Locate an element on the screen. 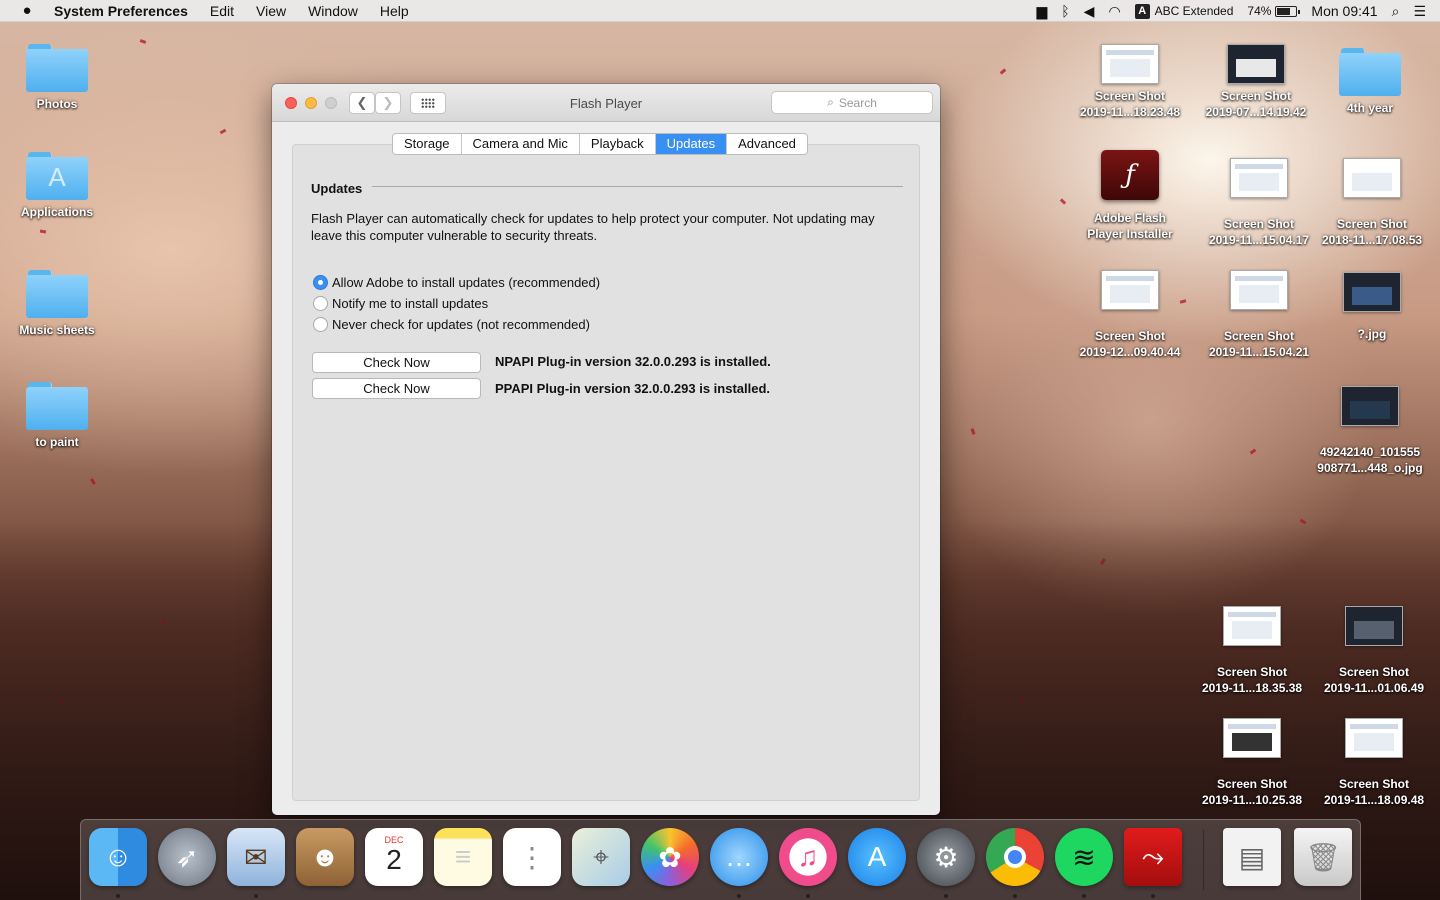 The height and width of the screenshot is (900, 1440). calendar-icon: DEC 2 is located at coordinates (394, 857).